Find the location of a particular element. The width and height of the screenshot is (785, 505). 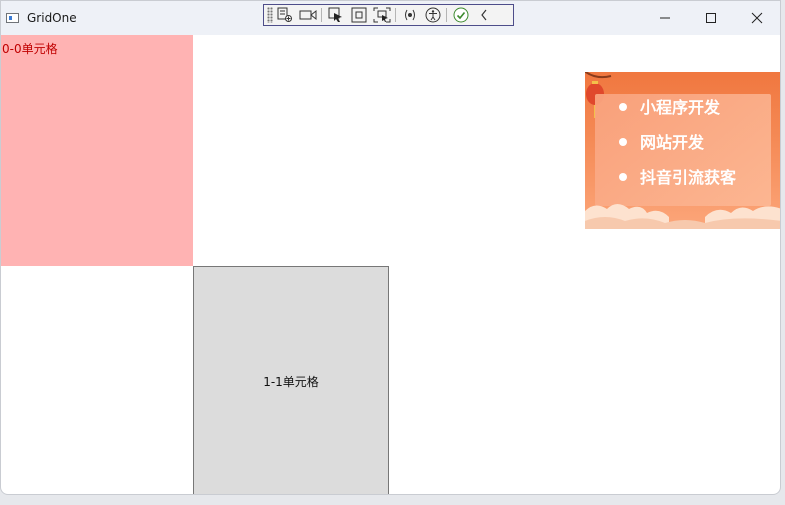

toolbar-grip is located at coordinates (270, 15).